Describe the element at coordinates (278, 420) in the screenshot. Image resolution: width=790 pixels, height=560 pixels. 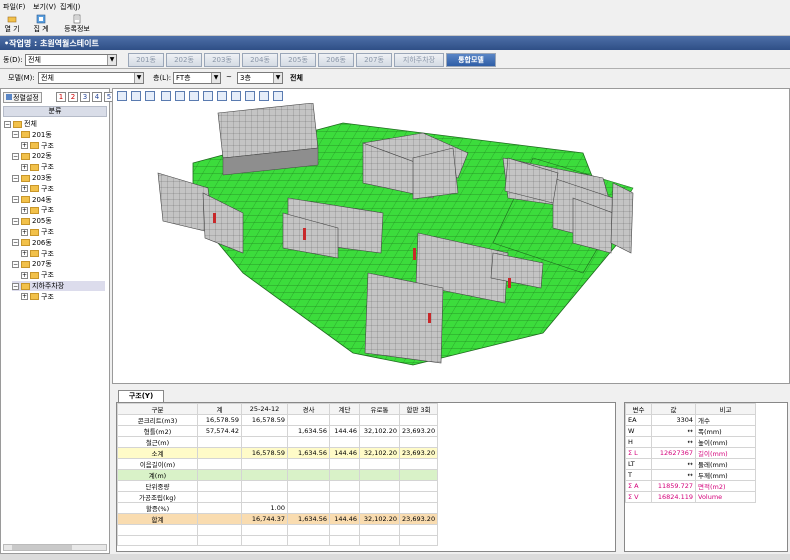
I see `table-row: 콘크리트(m3) 16,578.59 16,578.59` at that location.